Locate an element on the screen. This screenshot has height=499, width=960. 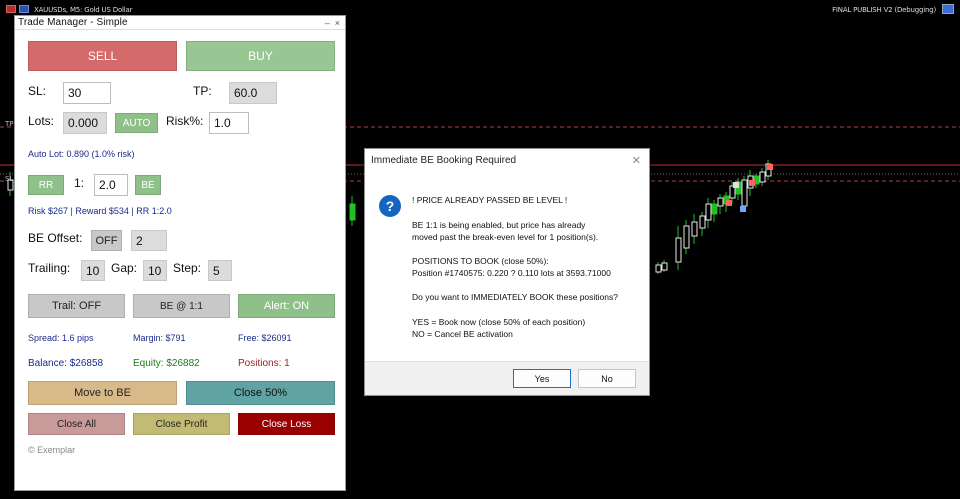
dialog-line-no-explain: NO = Cancel BE activation is located at coordinates (462, 334).